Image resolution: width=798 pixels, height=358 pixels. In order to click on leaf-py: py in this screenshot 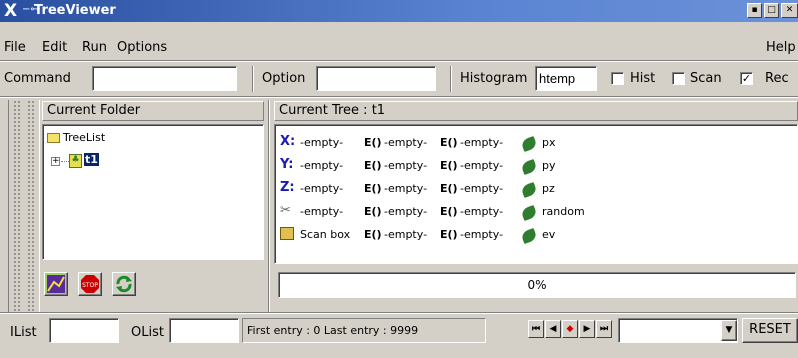, I will do `click(549, 165)`.